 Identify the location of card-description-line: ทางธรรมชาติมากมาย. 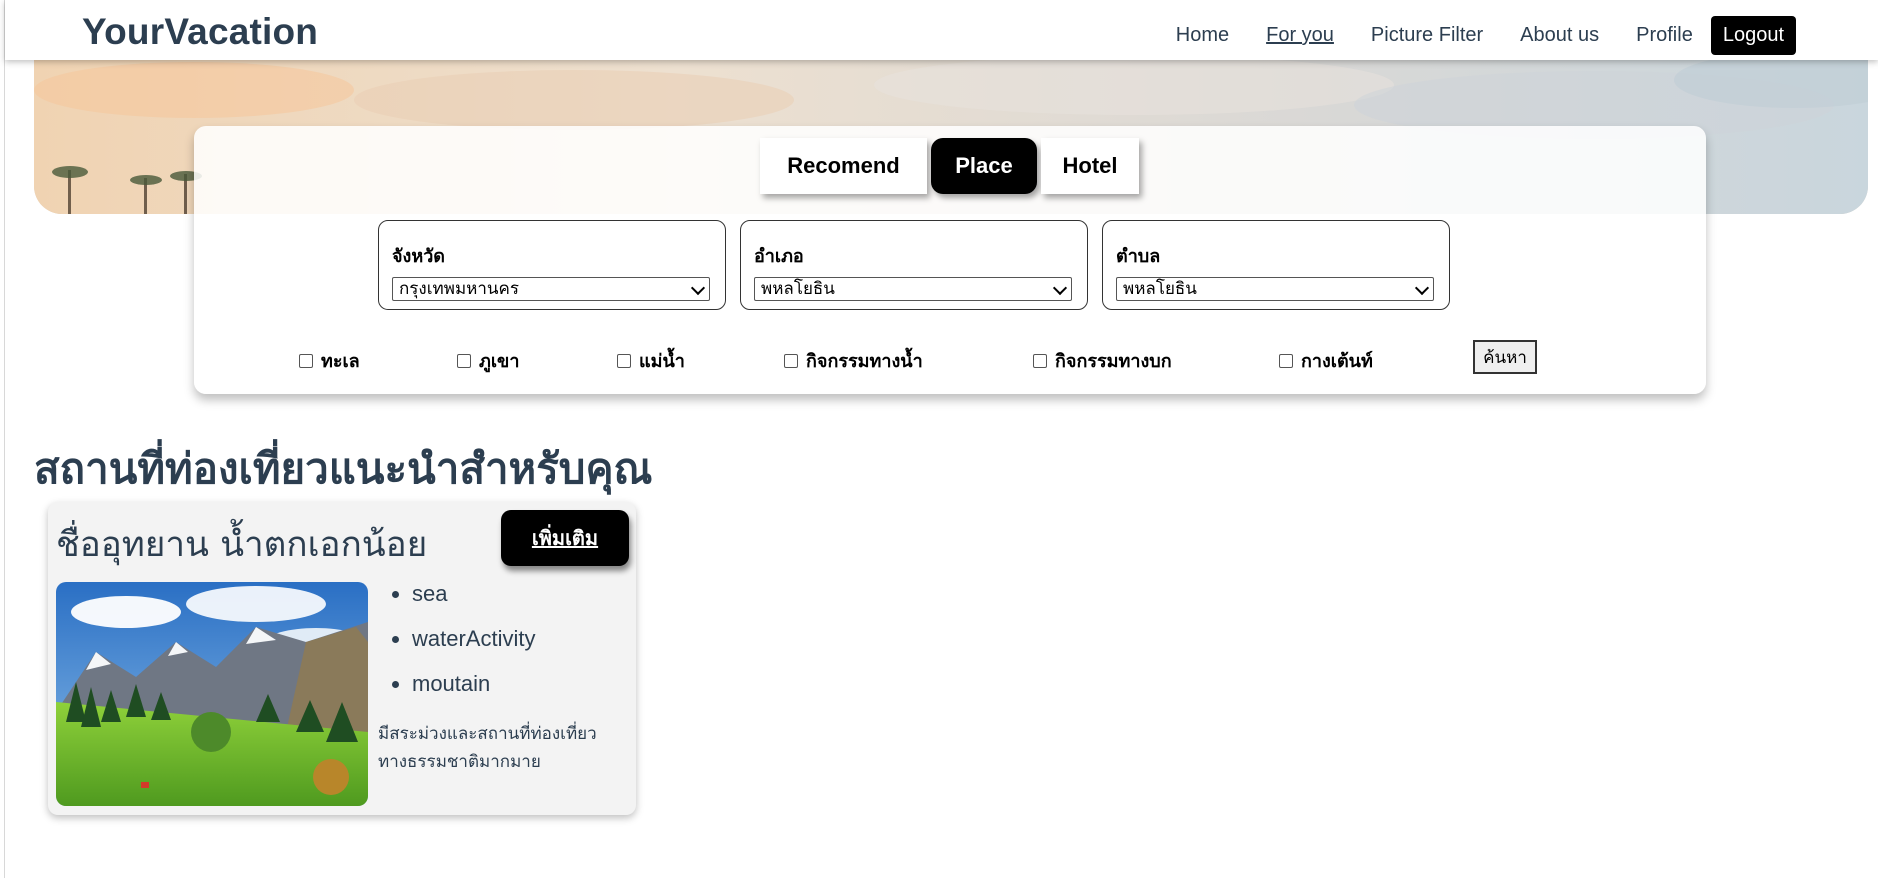
(459, 762).